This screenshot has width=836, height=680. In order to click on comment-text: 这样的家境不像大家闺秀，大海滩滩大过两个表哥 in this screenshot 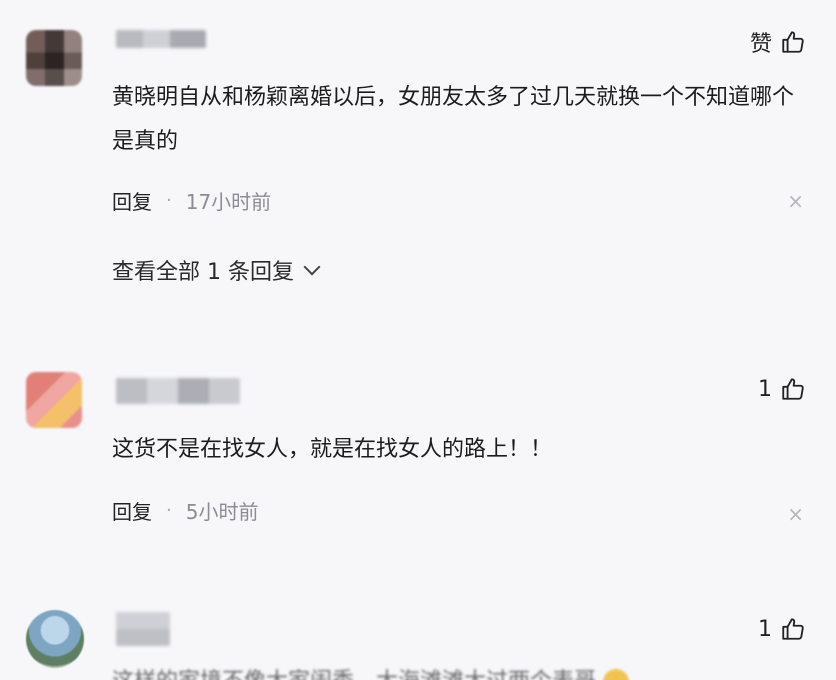, I will do `click(459, 670)`.